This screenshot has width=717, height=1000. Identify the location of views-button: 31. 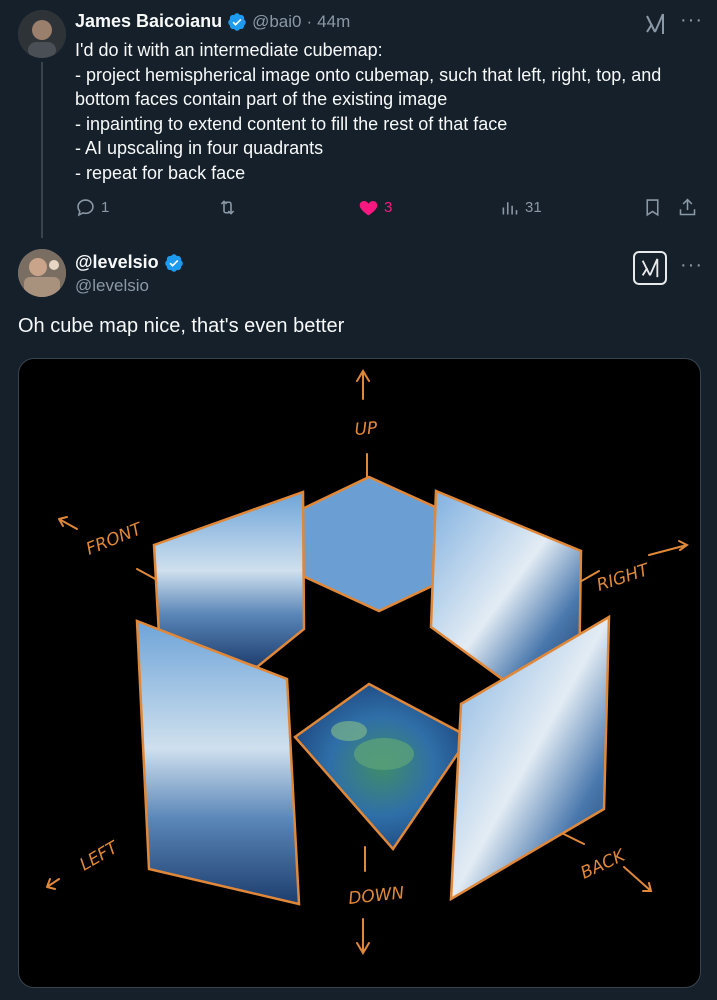
(520, 207).